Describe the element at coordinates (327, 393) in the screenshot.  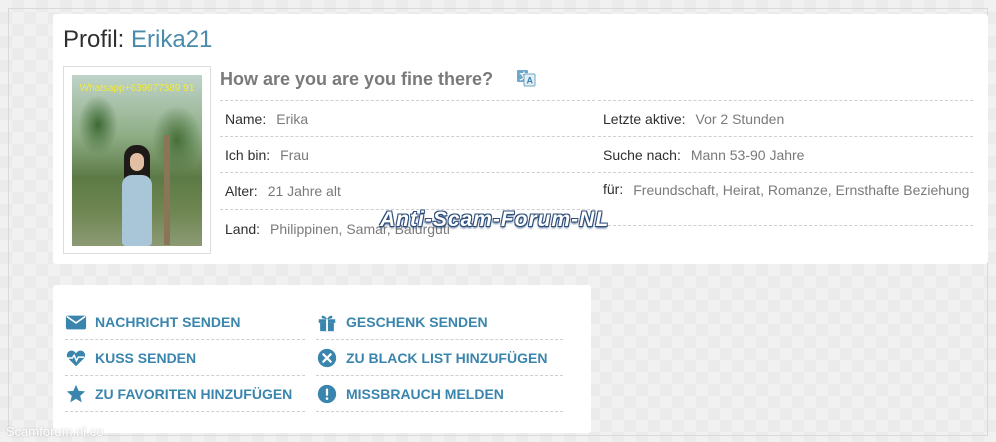
I see `exclamation-circle-icon` at that location.